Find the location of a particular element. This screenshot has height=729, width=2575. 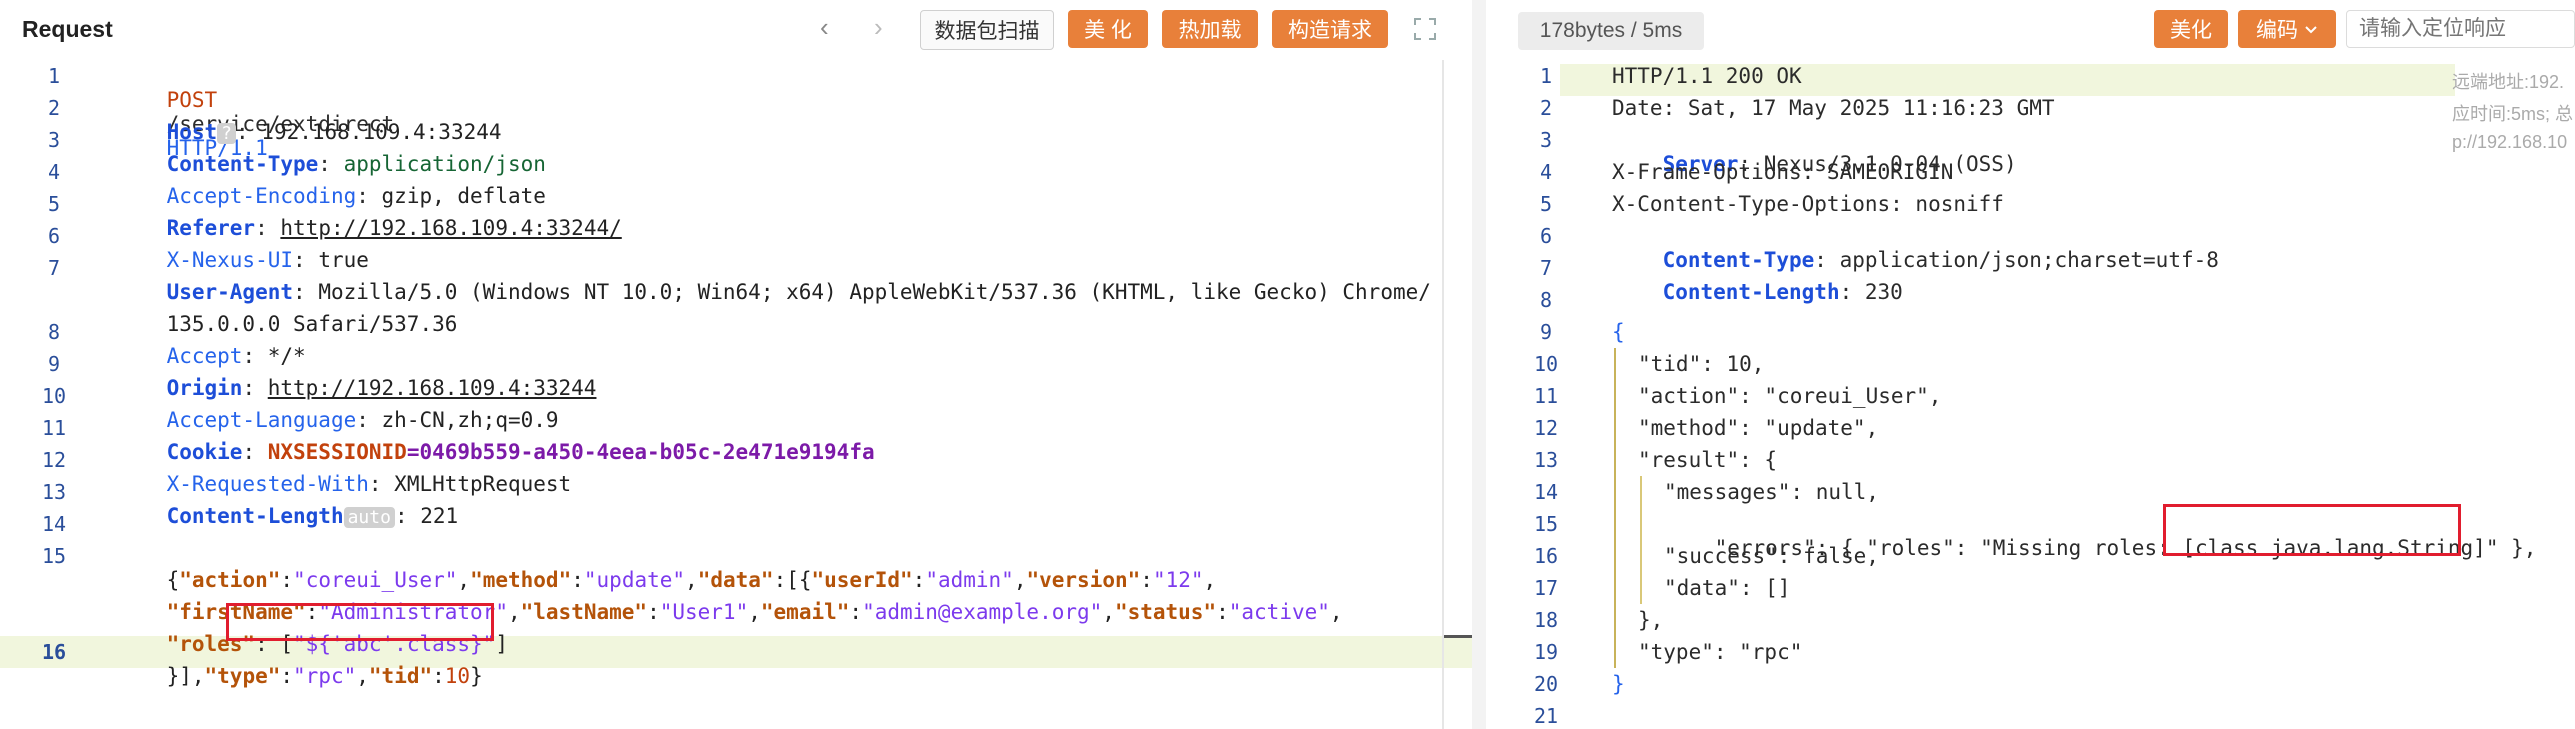

remote-address-note: 远端地址:192. is located at coordinates (2508, 82).